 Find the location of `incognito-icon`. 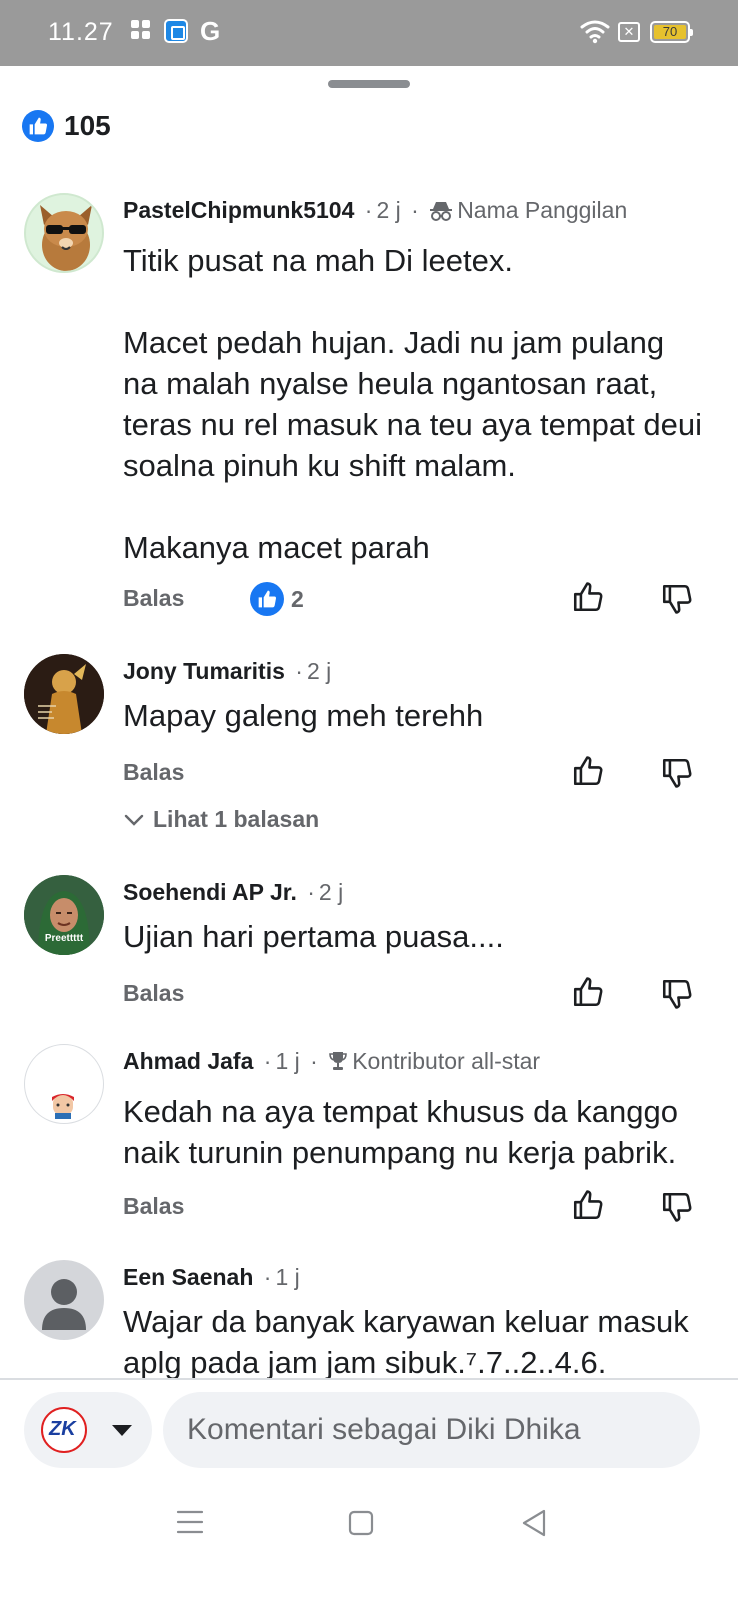

incognito-icon is located at coordinates (441, 211).